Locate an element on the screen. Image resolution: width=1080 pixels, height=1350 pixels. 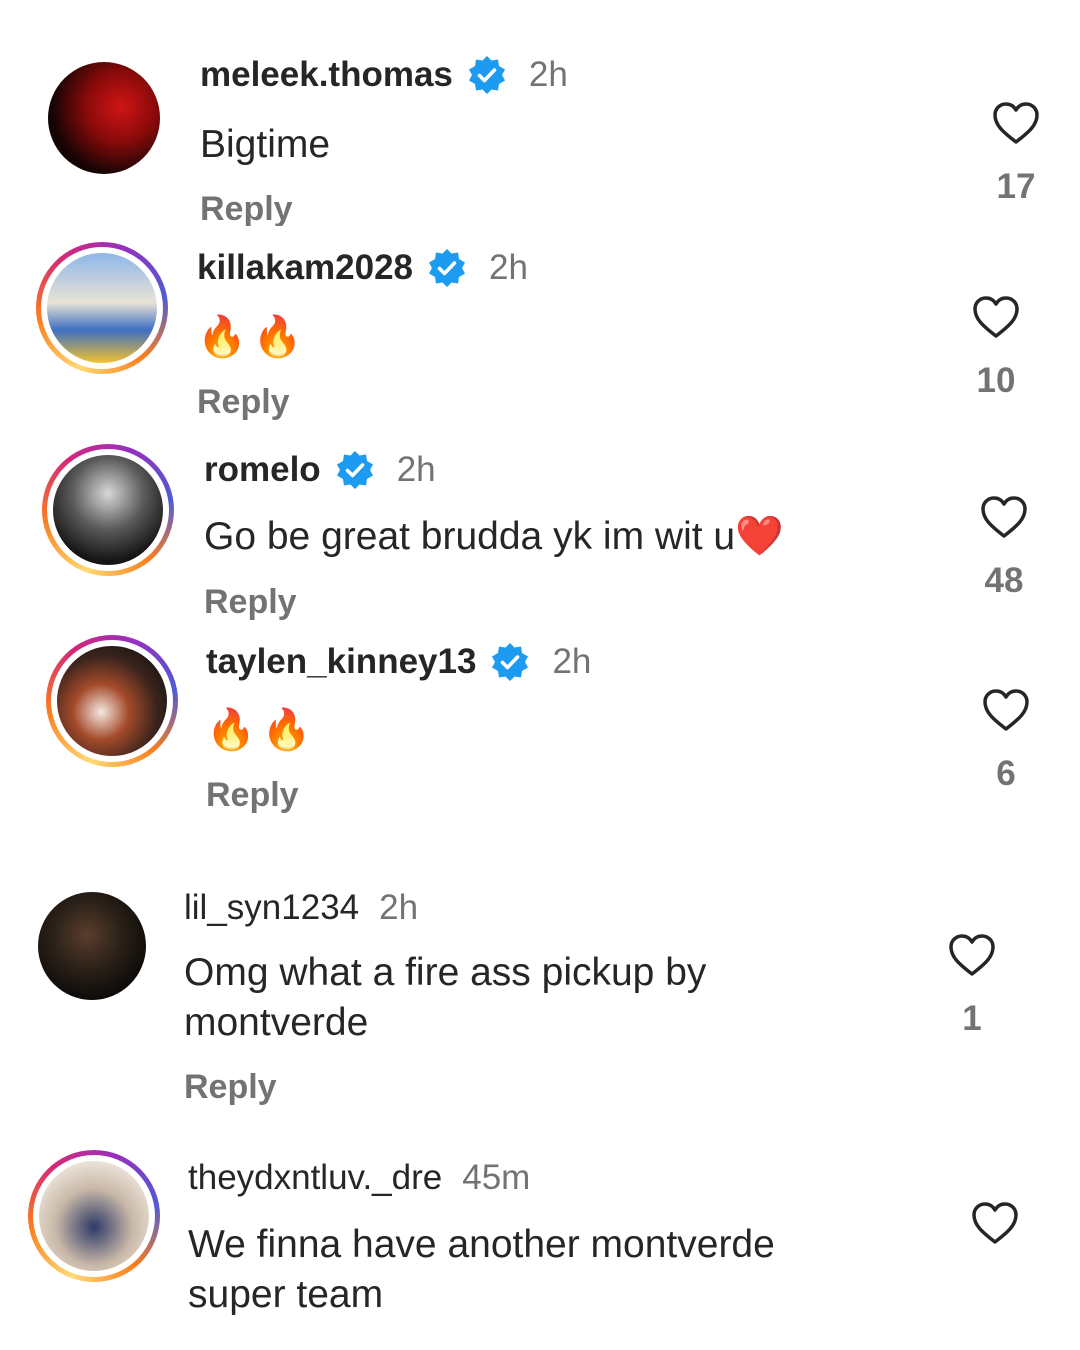
username: theydxntluv._dre is located at coordinates (315, 1178).